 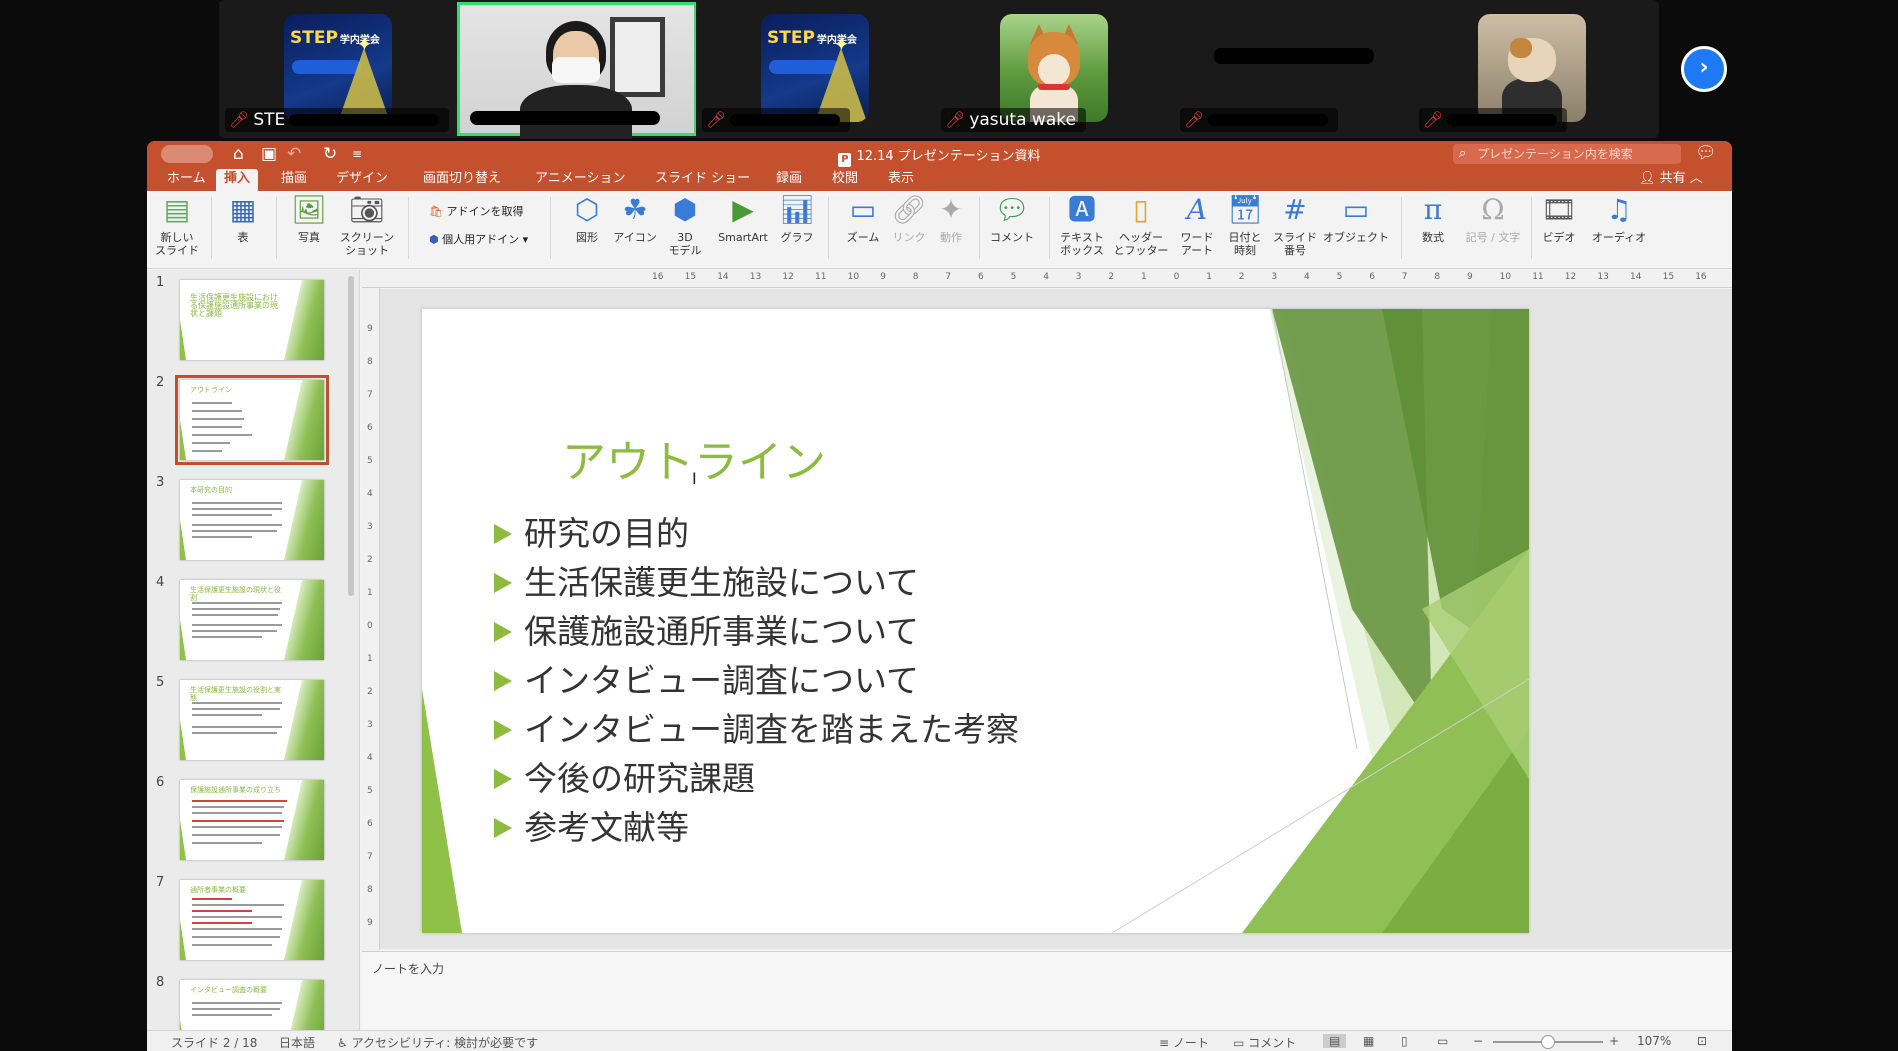 I want to click on slide-thumbnail: 6 保護施設通所事業の成り立ち, so click(x=247, y=825).